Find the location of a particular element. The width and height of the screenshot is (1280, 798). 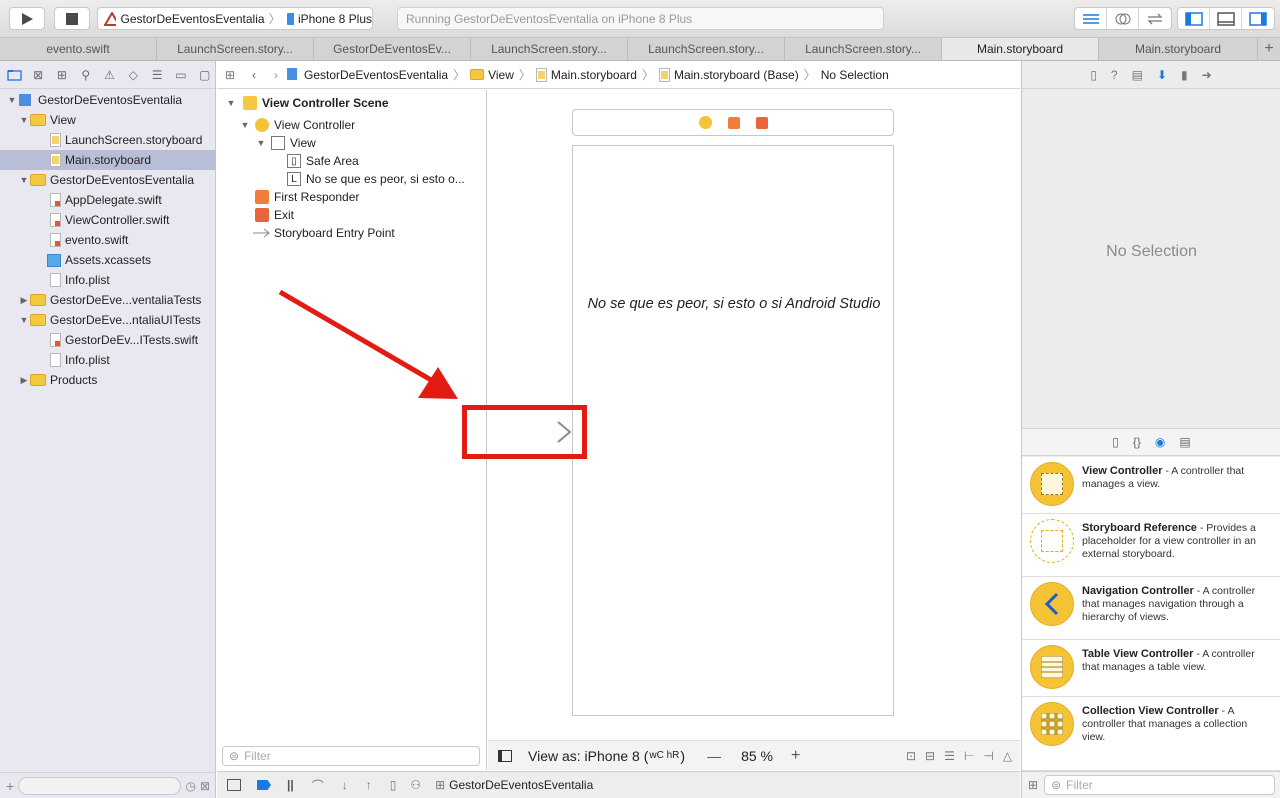

object-library-icon: ◉ is located at coordinates (1160, 442).